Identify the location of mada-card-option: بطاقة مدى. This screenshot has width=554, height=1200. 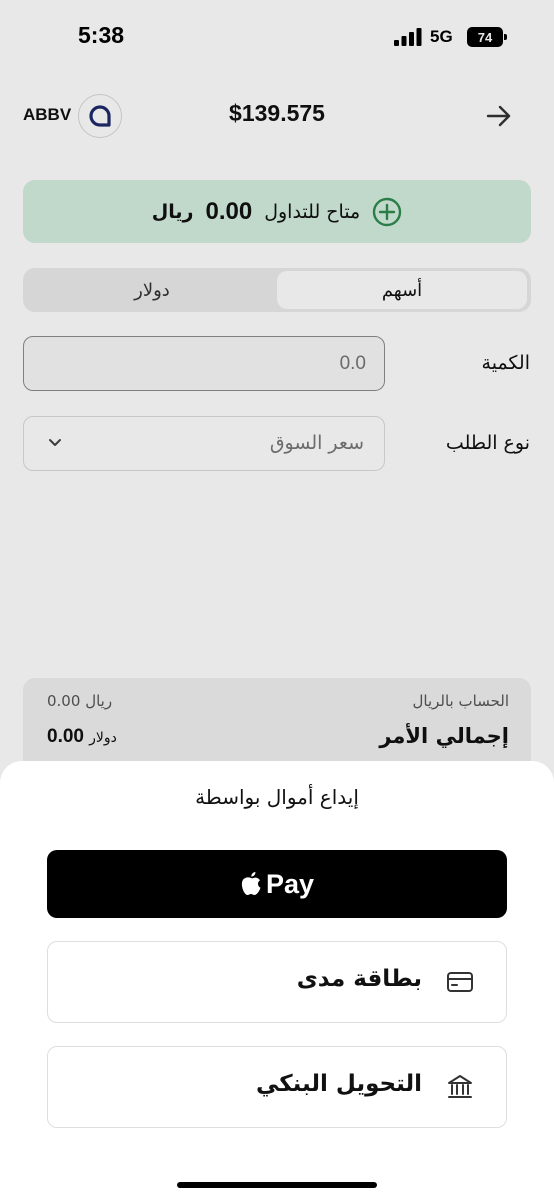
(277, 982).